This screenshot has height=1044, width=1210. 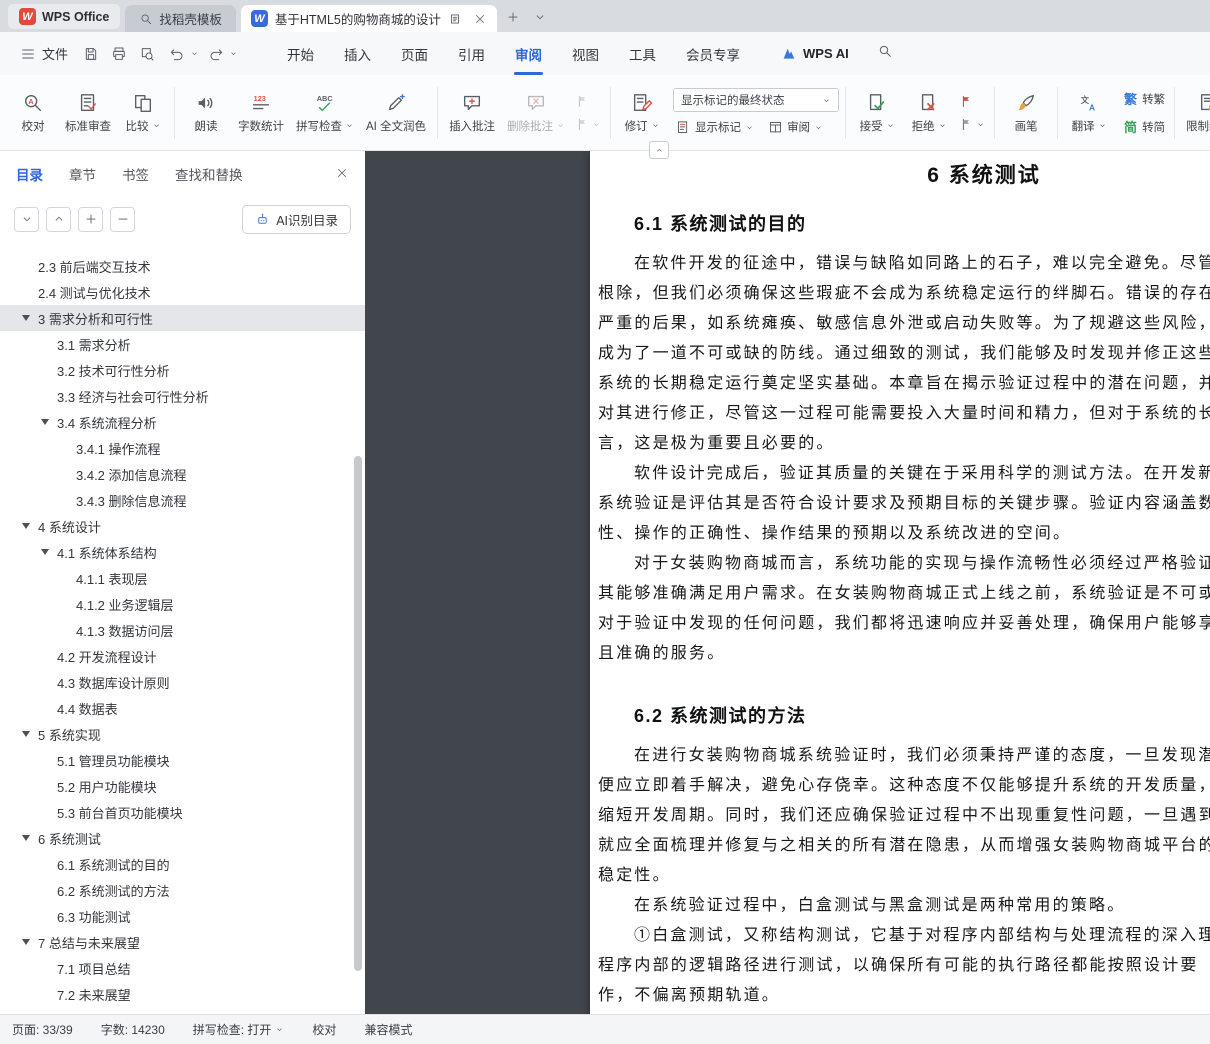 What do you see at coordinates (414, 53) in the screenshot?
I see `menu-tab-page: 页面` at bounding box center [414, 53].